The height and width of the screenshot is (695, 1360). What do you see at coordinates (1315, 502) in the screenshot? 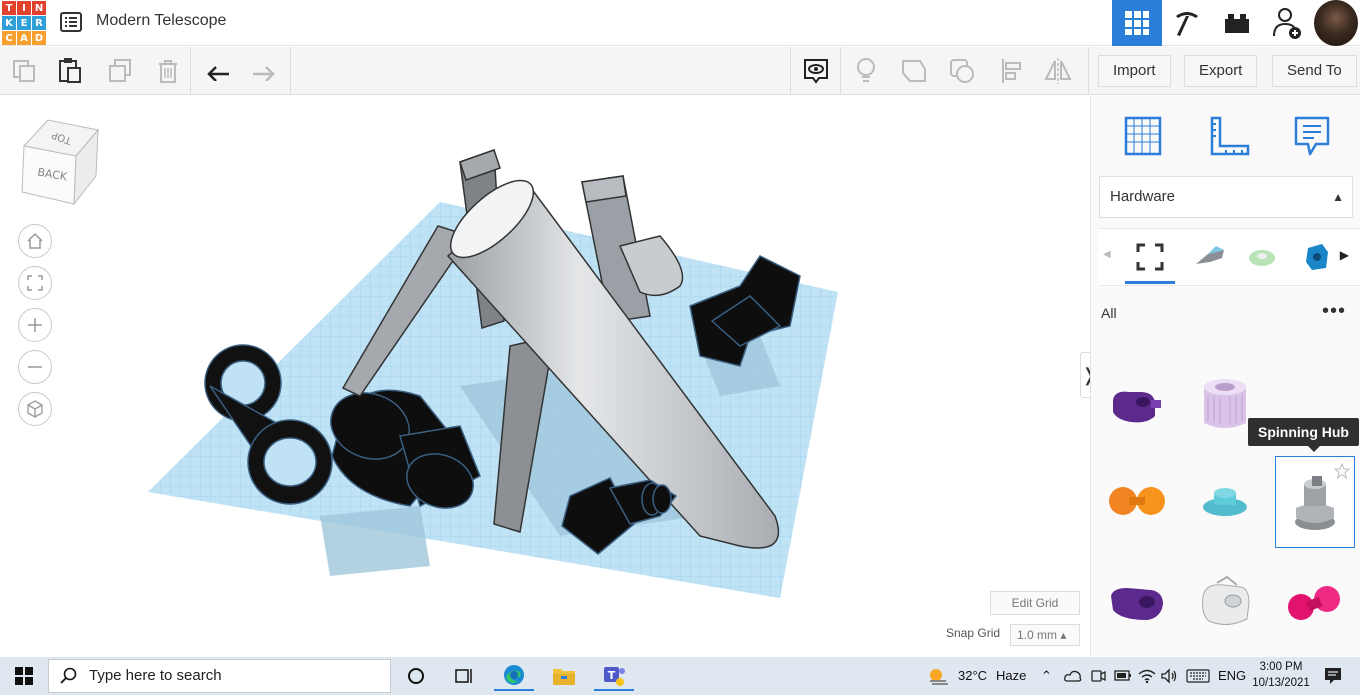
I see `shape-spinning-hub` at bounding box center [1315, 502].